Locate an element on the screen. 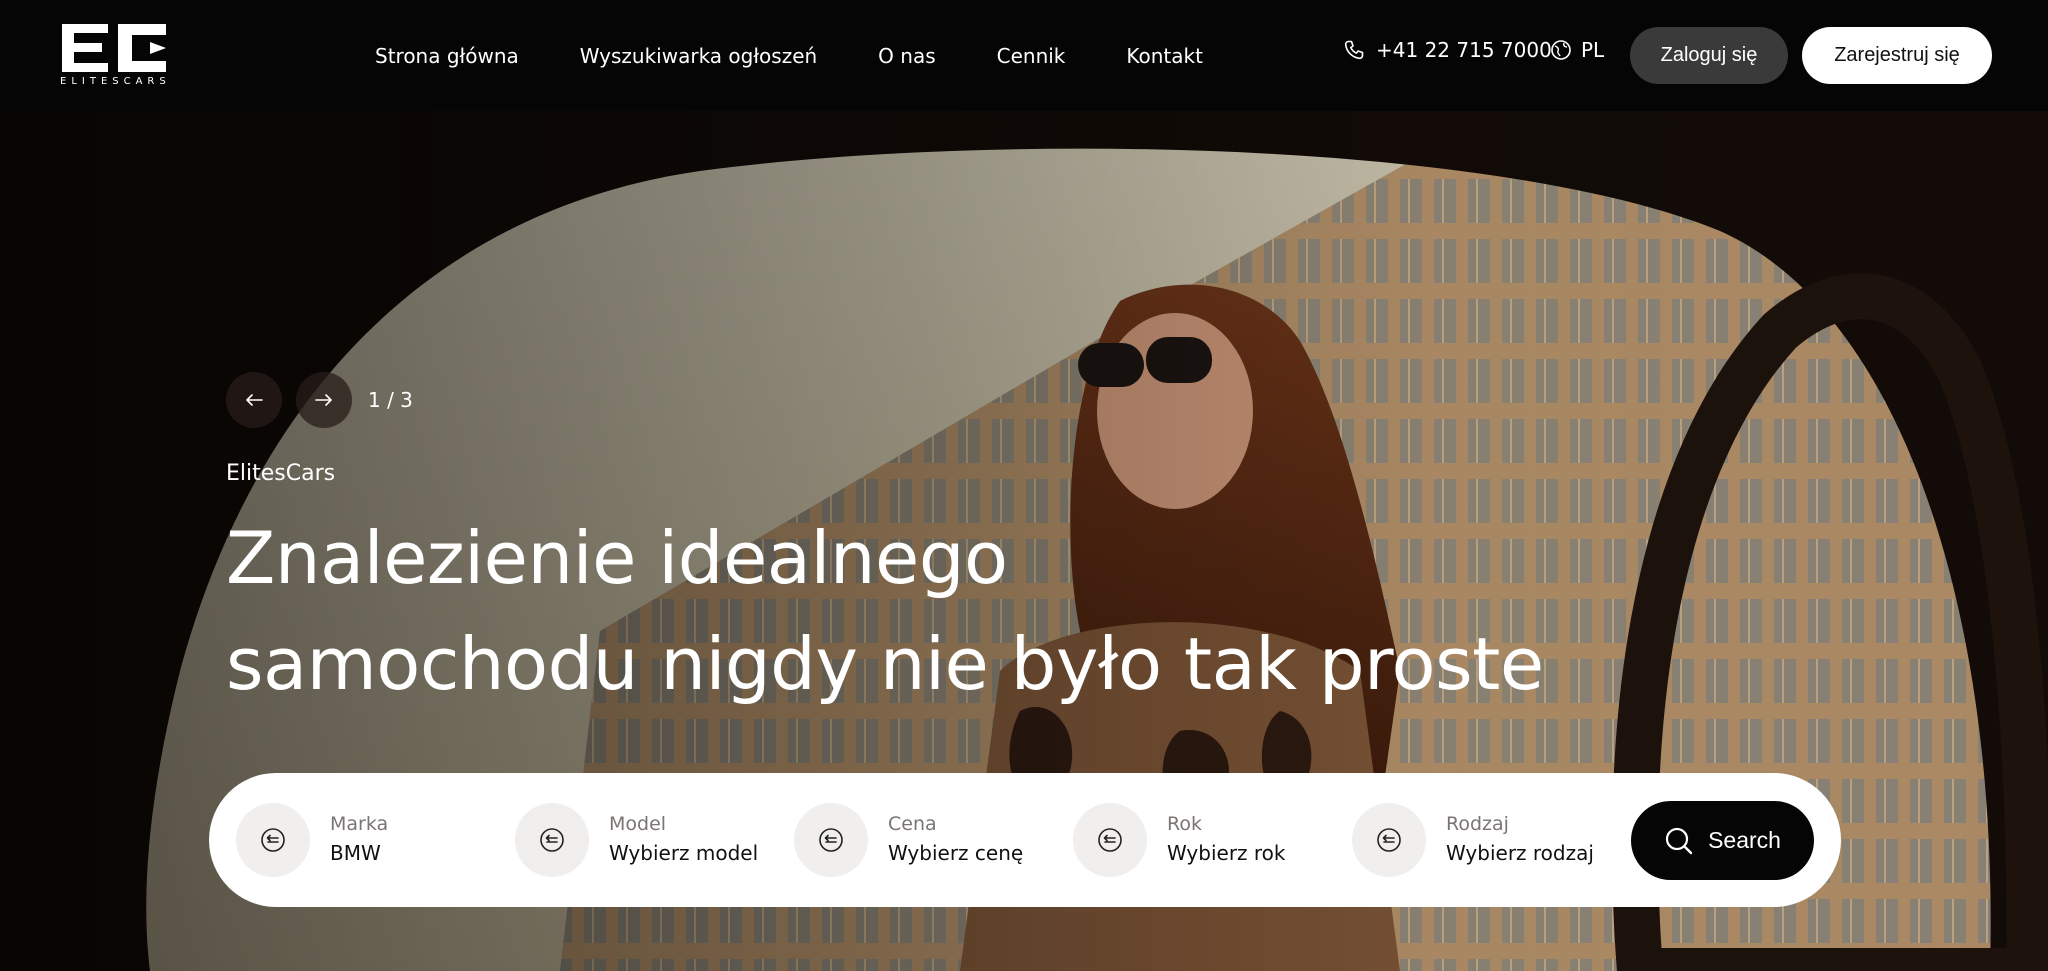 This screenshot has width=2048, height=971. language-selector: PL is located at coordinates (1577, 50).